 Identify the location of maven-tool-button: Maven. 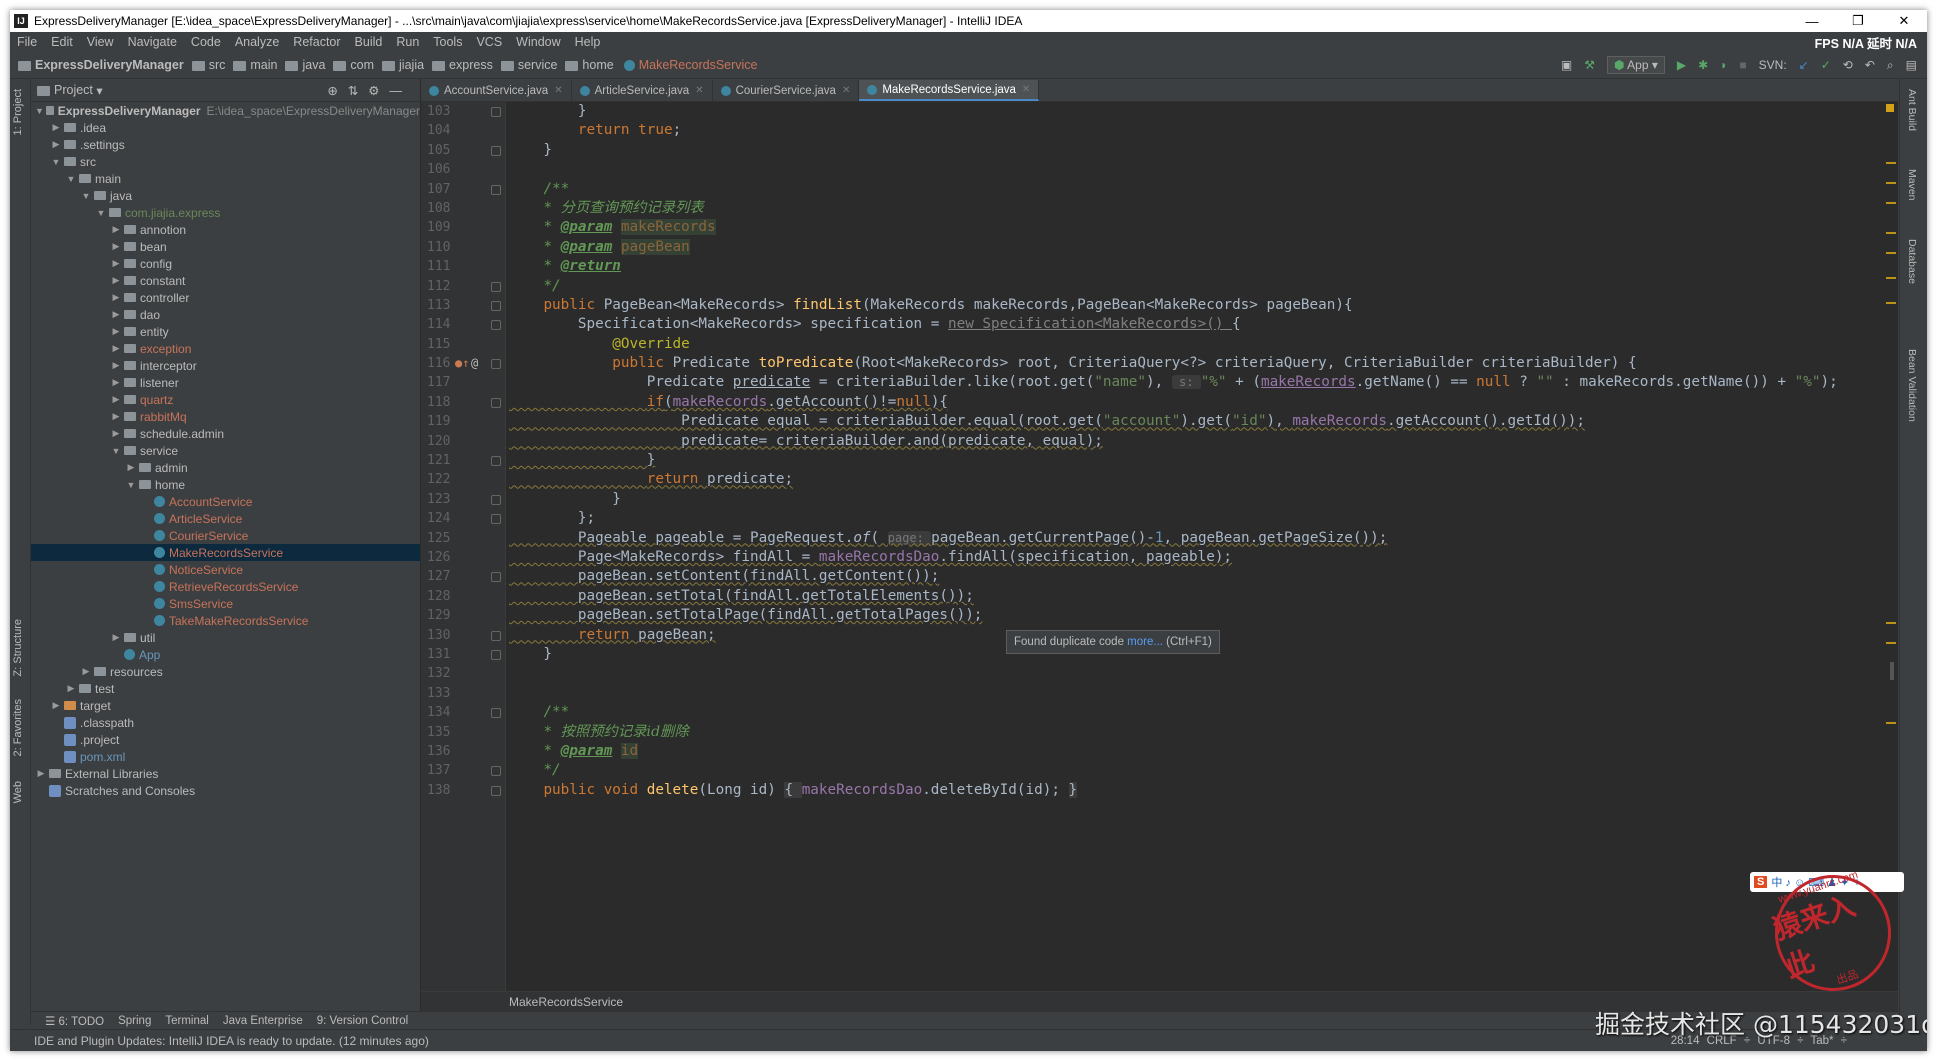
(1912, 185).